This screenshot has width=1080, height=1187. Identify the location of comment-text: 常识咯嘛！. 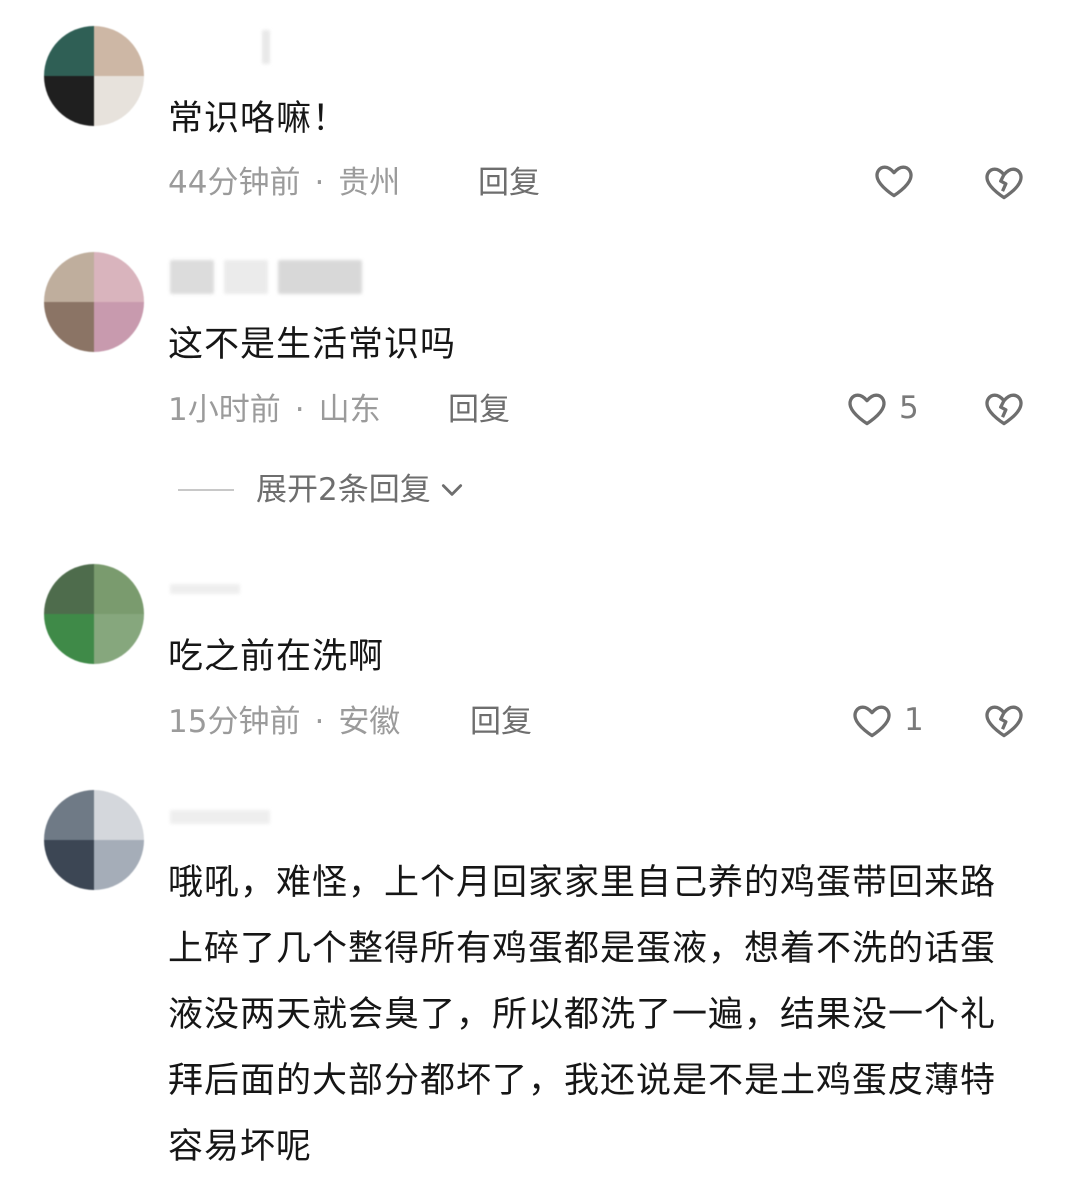
(258, 119).